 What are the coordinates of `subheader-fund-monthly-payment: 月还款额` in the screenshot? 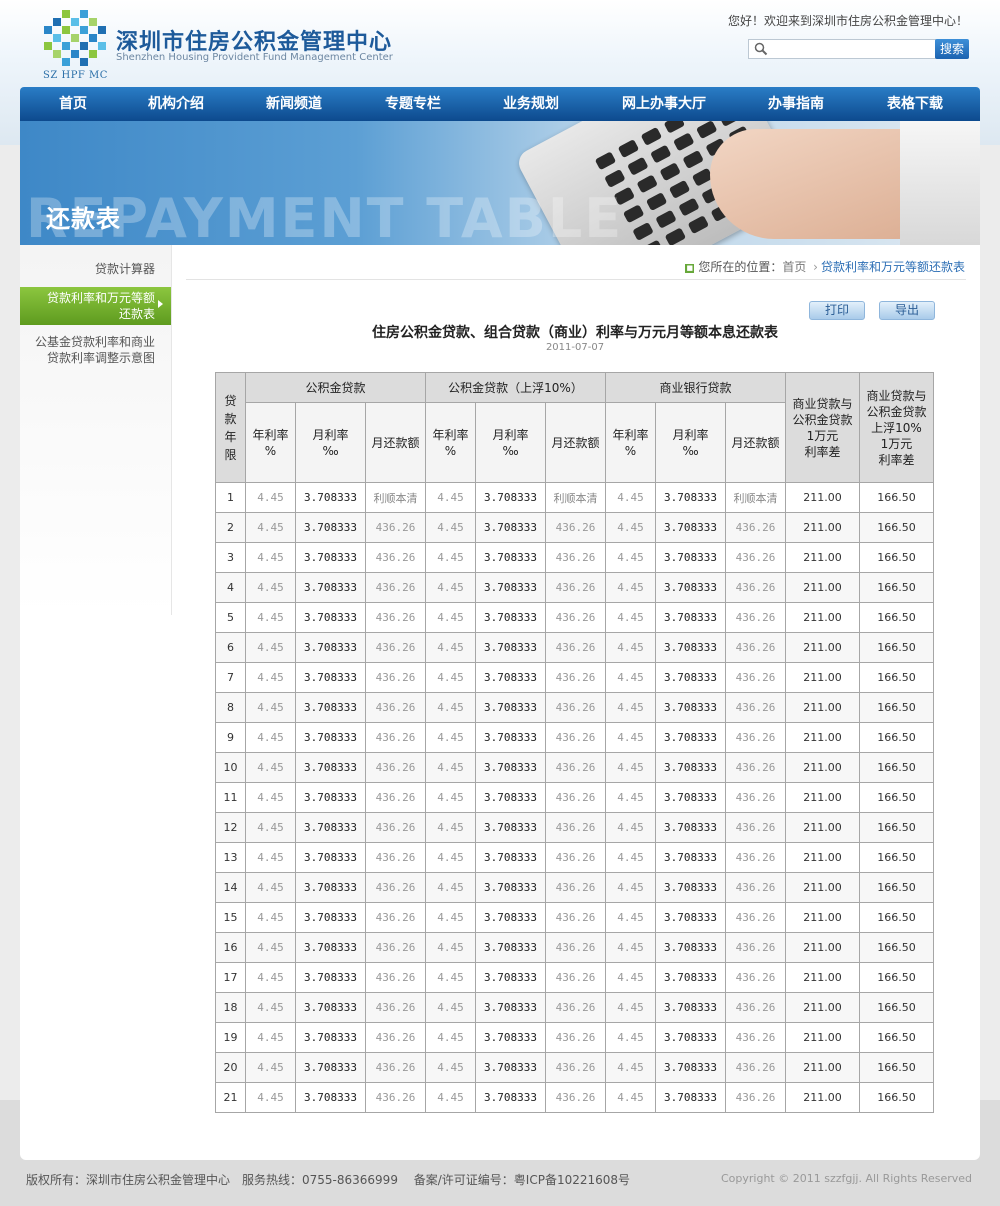 It's located at (395, 442).